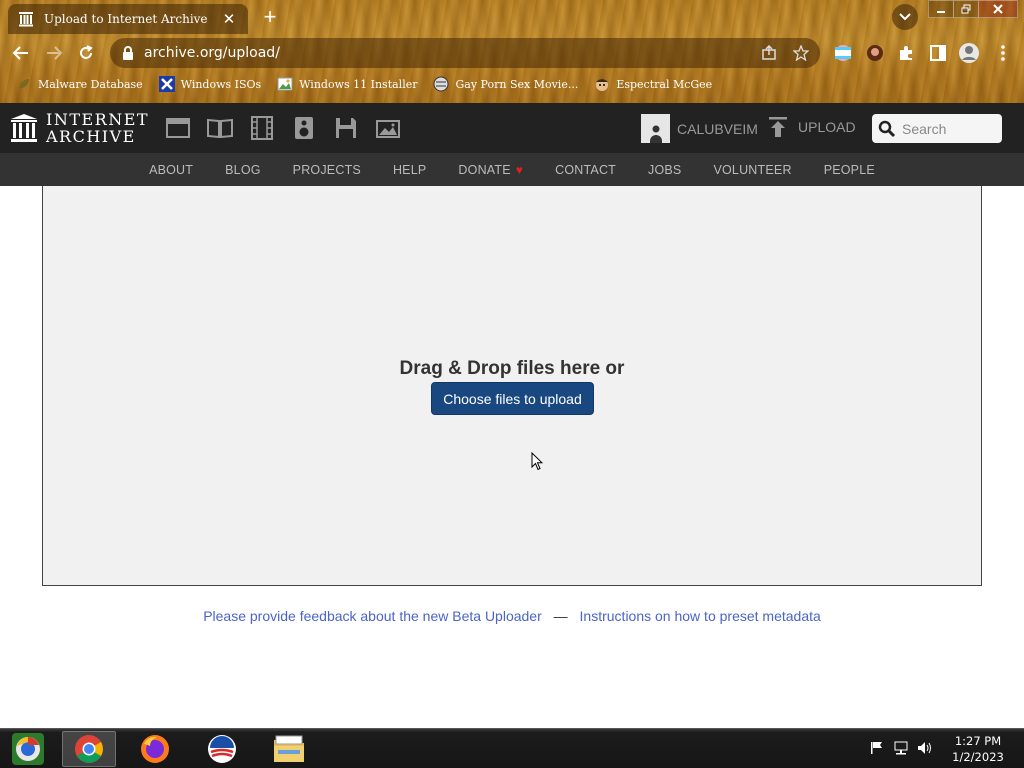 The height and width of the screenshot is (768, 1024). What do you see at coordinates (512, 368) in the screenshot?
I see `drop-instructions: Drag & Drop files here or` at bounding box center [512, 368].